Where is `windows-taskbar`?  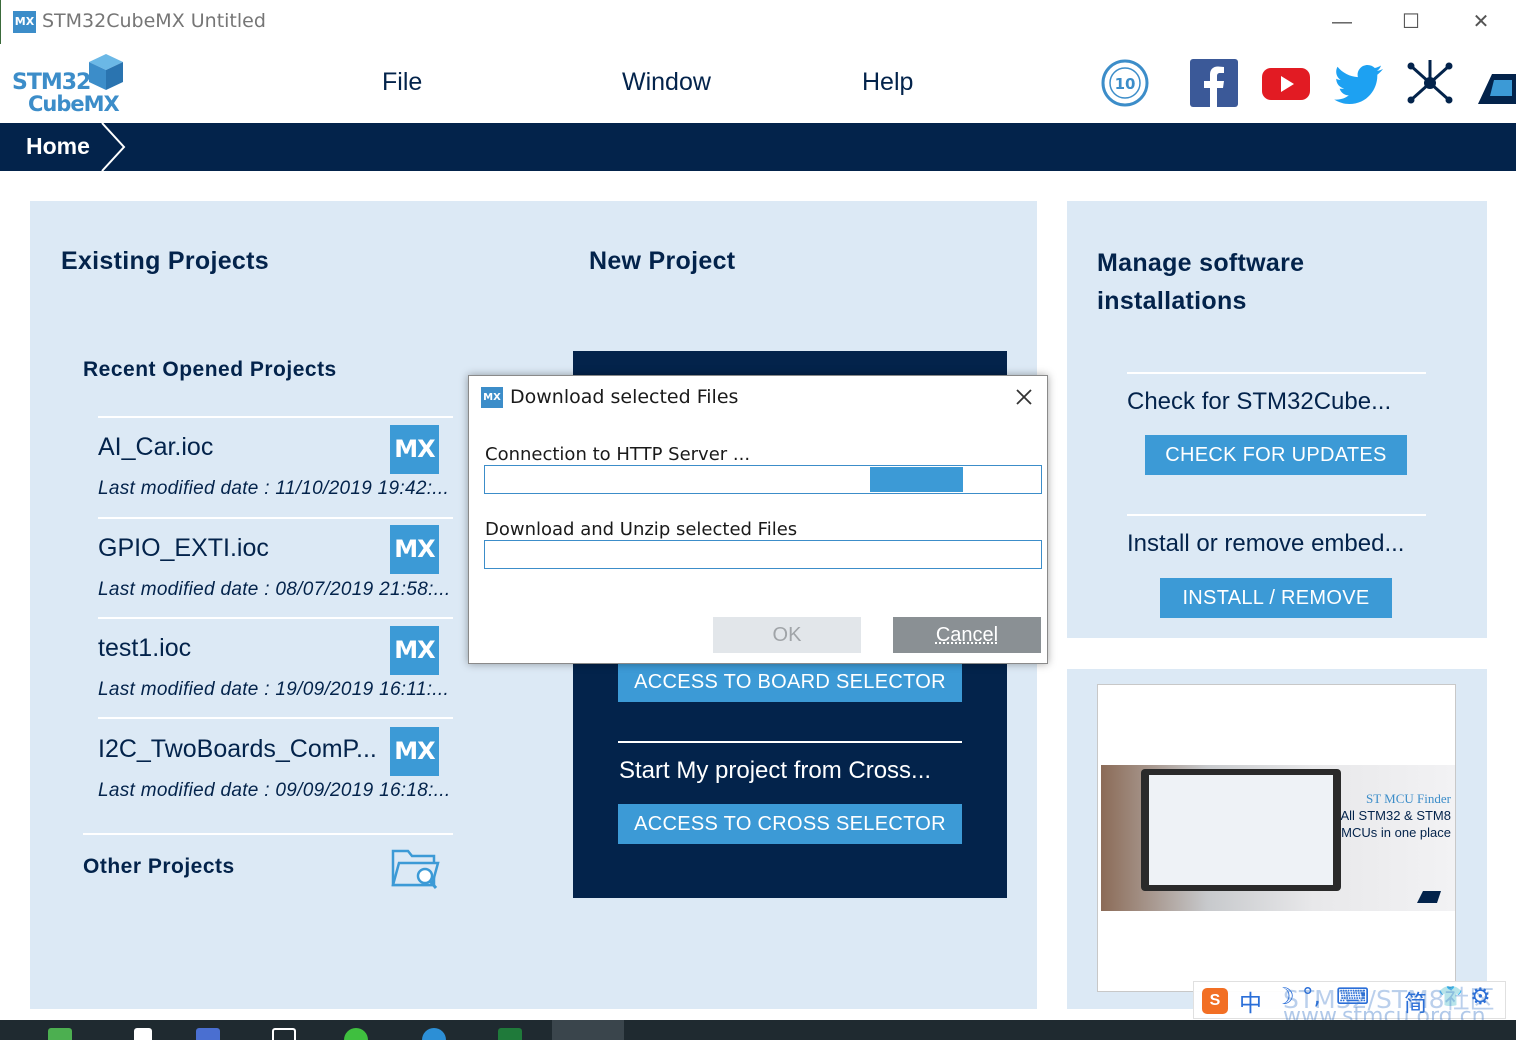
windows-taskbar is located at coordinates (758, 1030).